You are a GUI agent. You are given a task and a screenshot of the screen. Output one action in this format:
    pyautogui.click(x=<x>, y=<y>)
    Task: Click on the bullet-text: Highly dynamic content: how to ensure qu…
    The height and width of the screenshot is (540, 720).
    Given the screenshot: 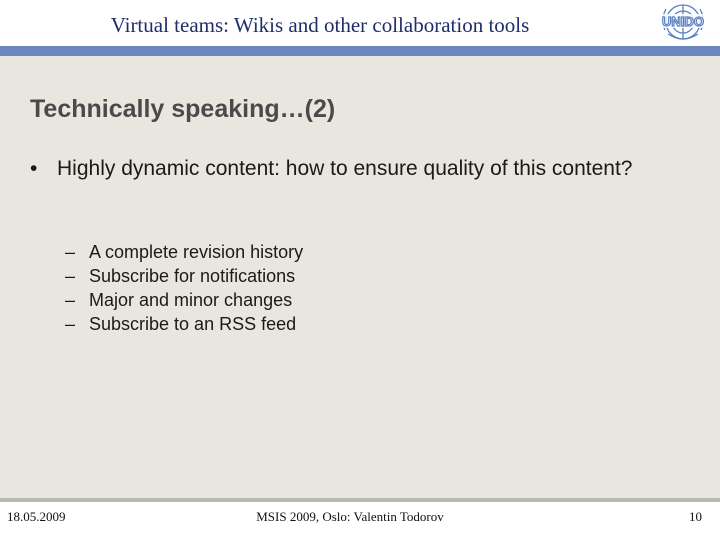 What is the action you would take?
    pyautogui.click(x=345, y=168)
    